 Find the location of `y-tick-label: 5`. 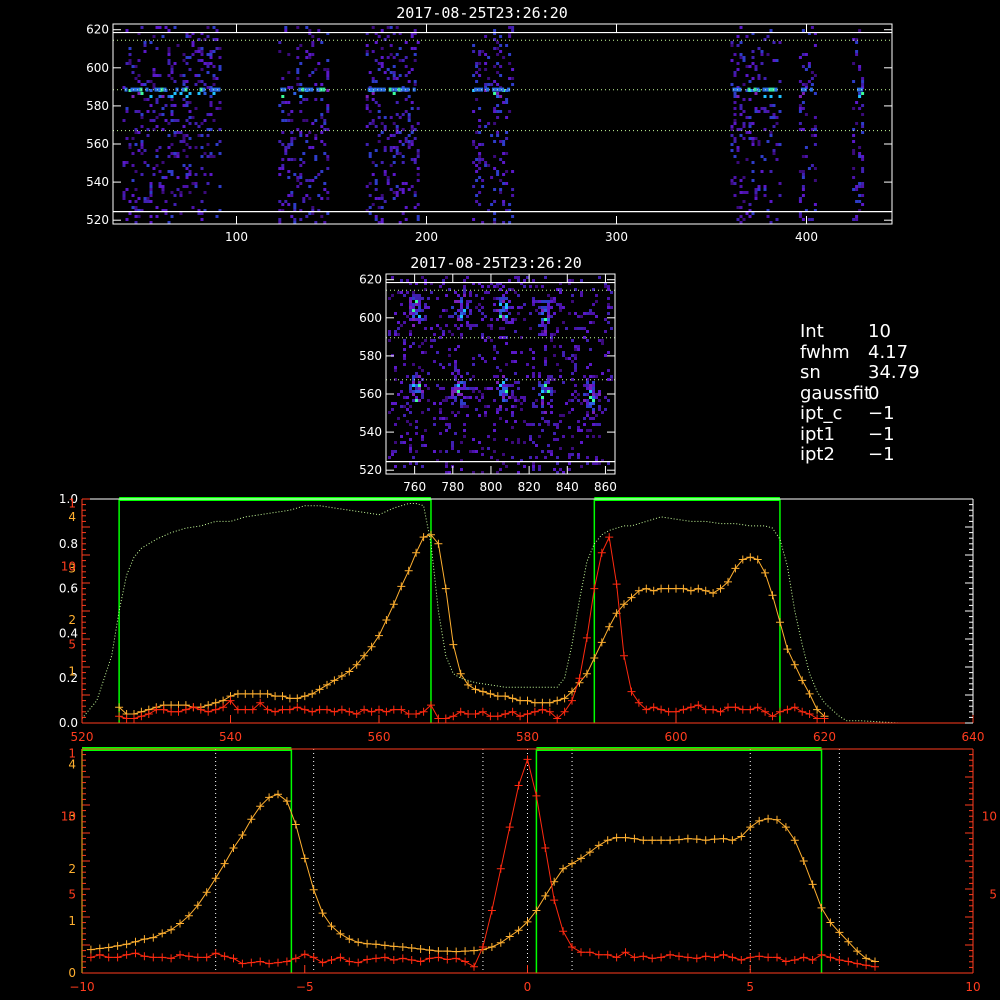

y-tick-label: 5 is located at coordinates (993, 895).